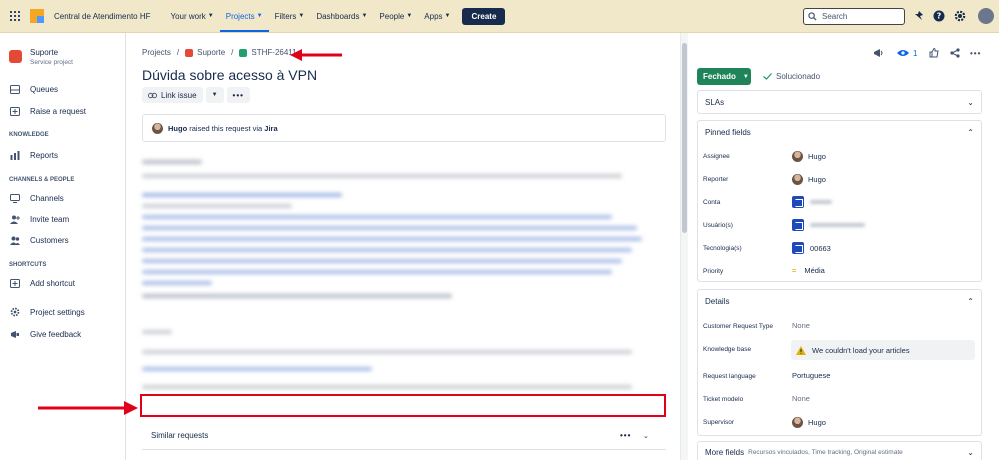  What do you see at coordinates (37, 16) in the screenshot?
I see `site-logo-icon` at bounding box center [37, 16].